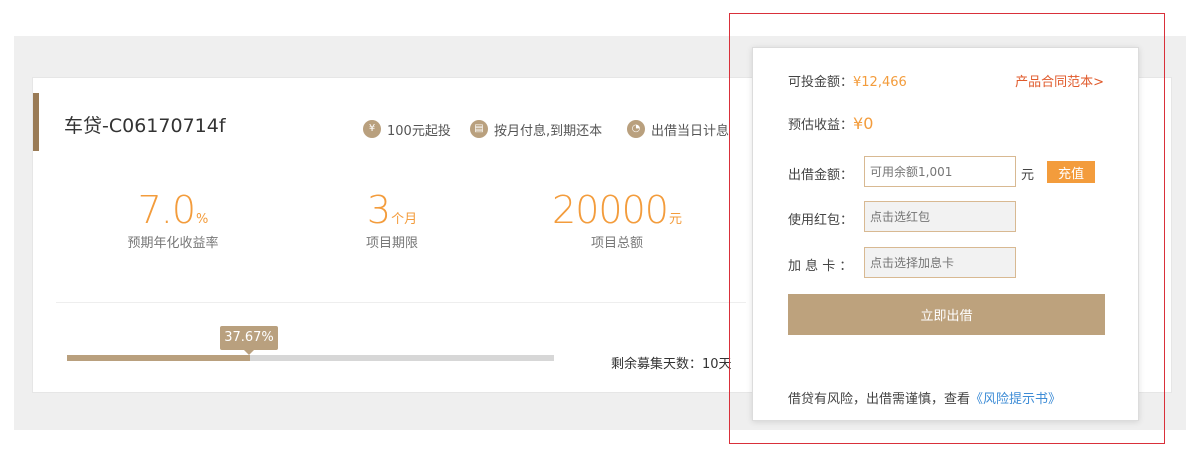 The height and width of the screenshot is (457, 1200). I want to click on stat-term: 3个月 项目期限, so click(392, 220).